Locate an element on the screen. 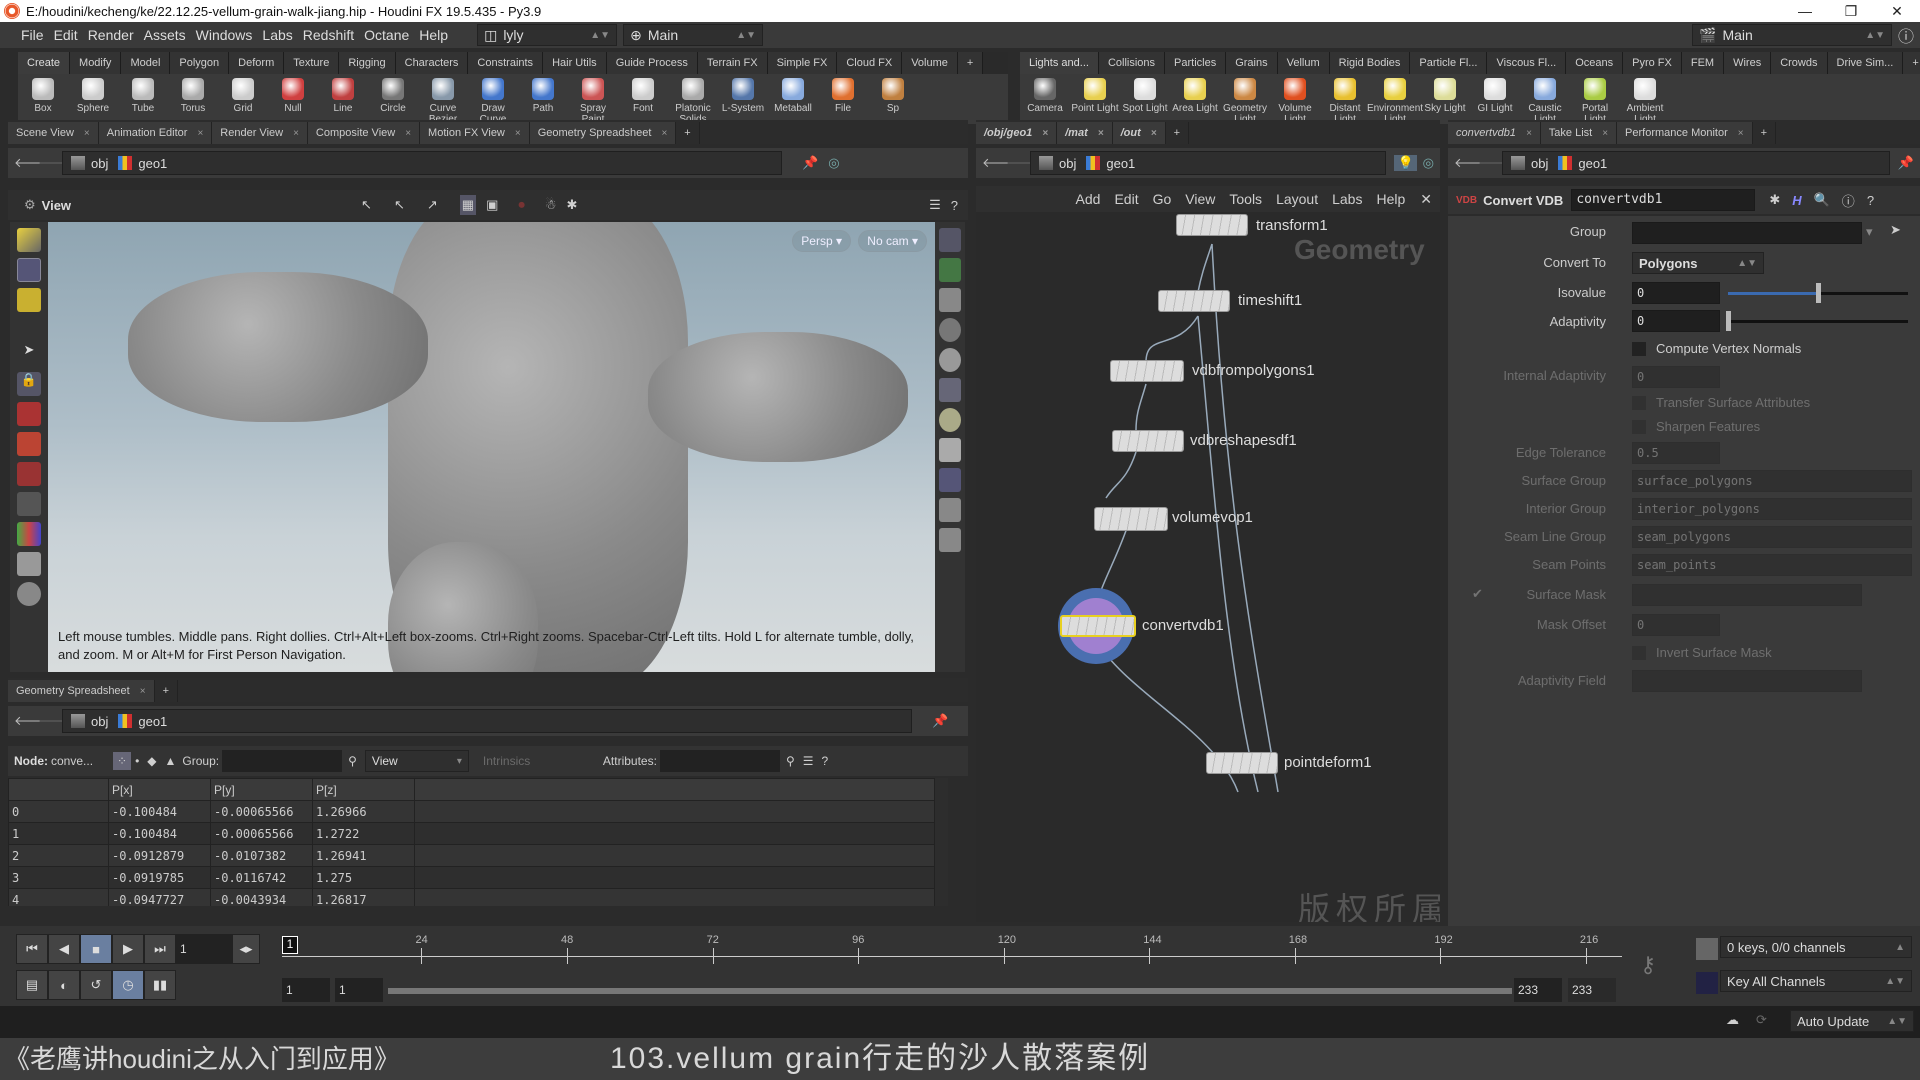 This screenshot has width=1920, height=1080. shading-icon is located at coordinates (950, 360).